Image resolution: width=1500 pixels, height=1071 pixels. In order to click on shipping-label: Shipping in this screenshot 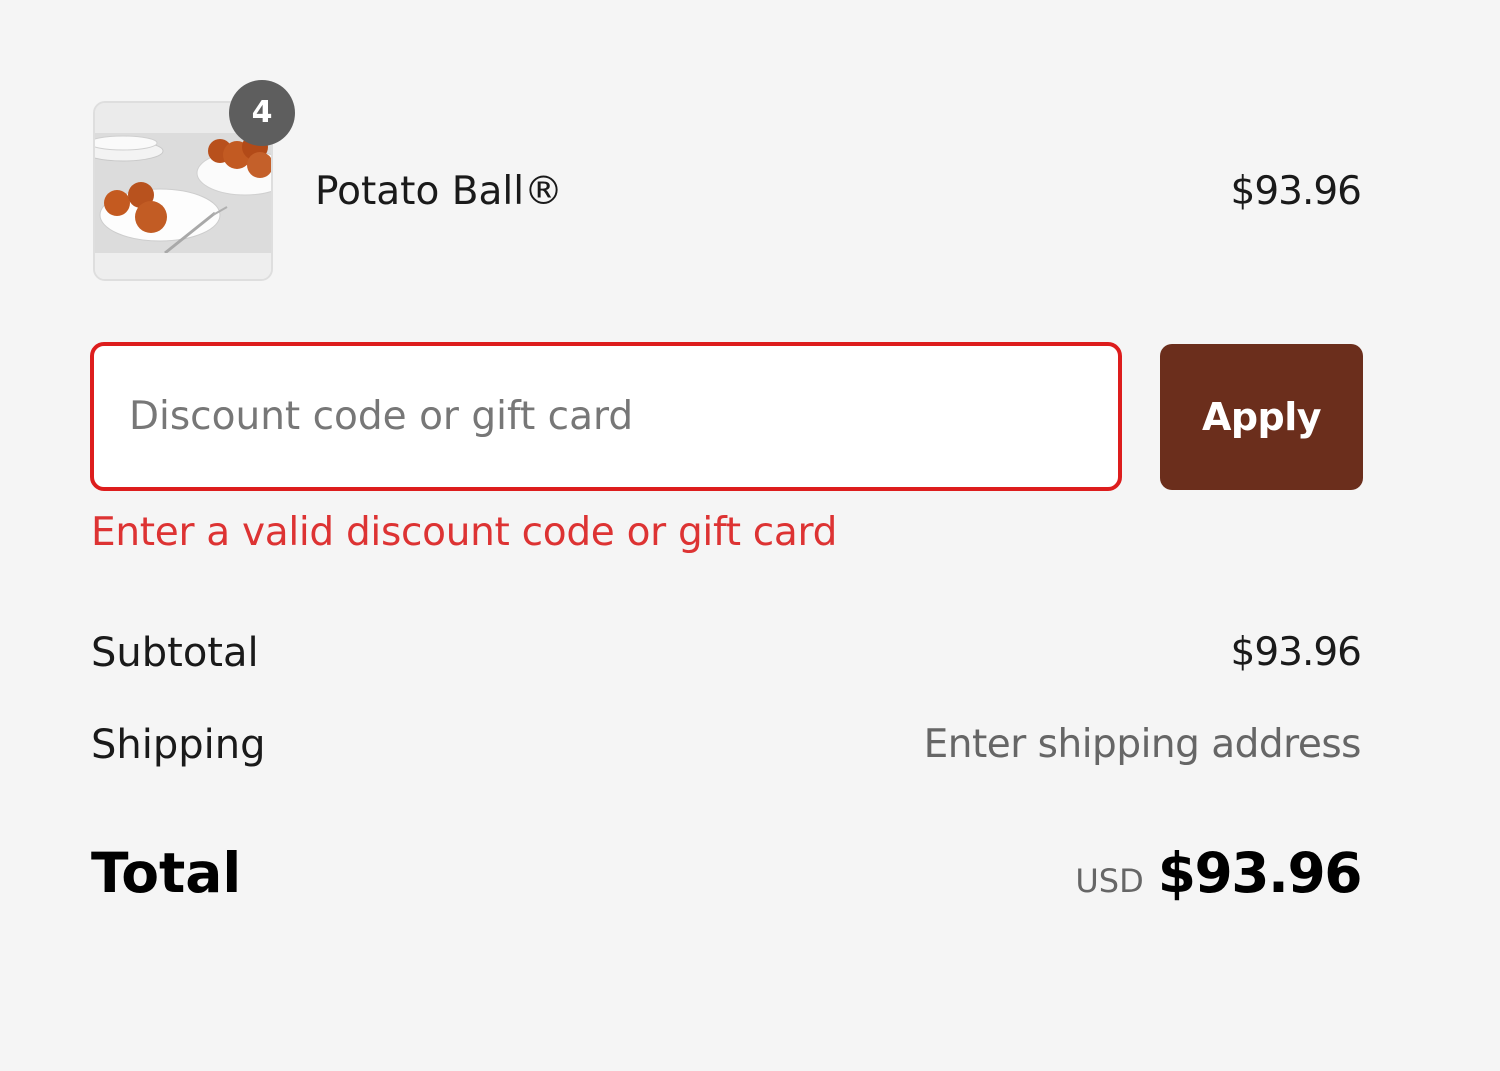, I will do `click(178, 745)`.